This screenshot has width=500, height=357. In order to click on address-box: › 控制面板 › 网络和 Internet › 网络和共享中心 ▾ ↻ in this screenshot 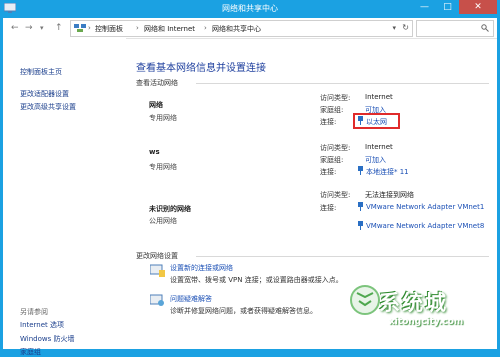, I will do `click(241, 28)`.